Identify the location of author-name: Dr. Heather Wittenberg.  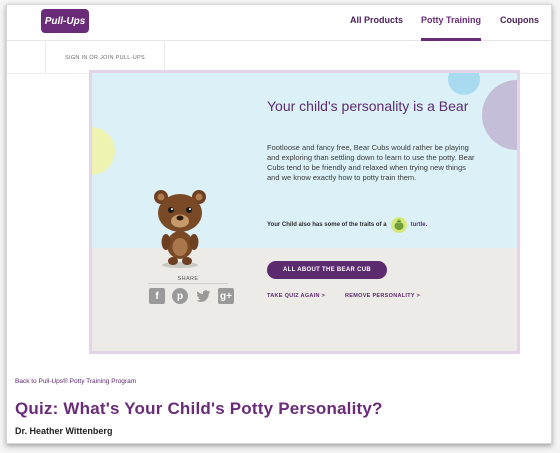
(64, 431).